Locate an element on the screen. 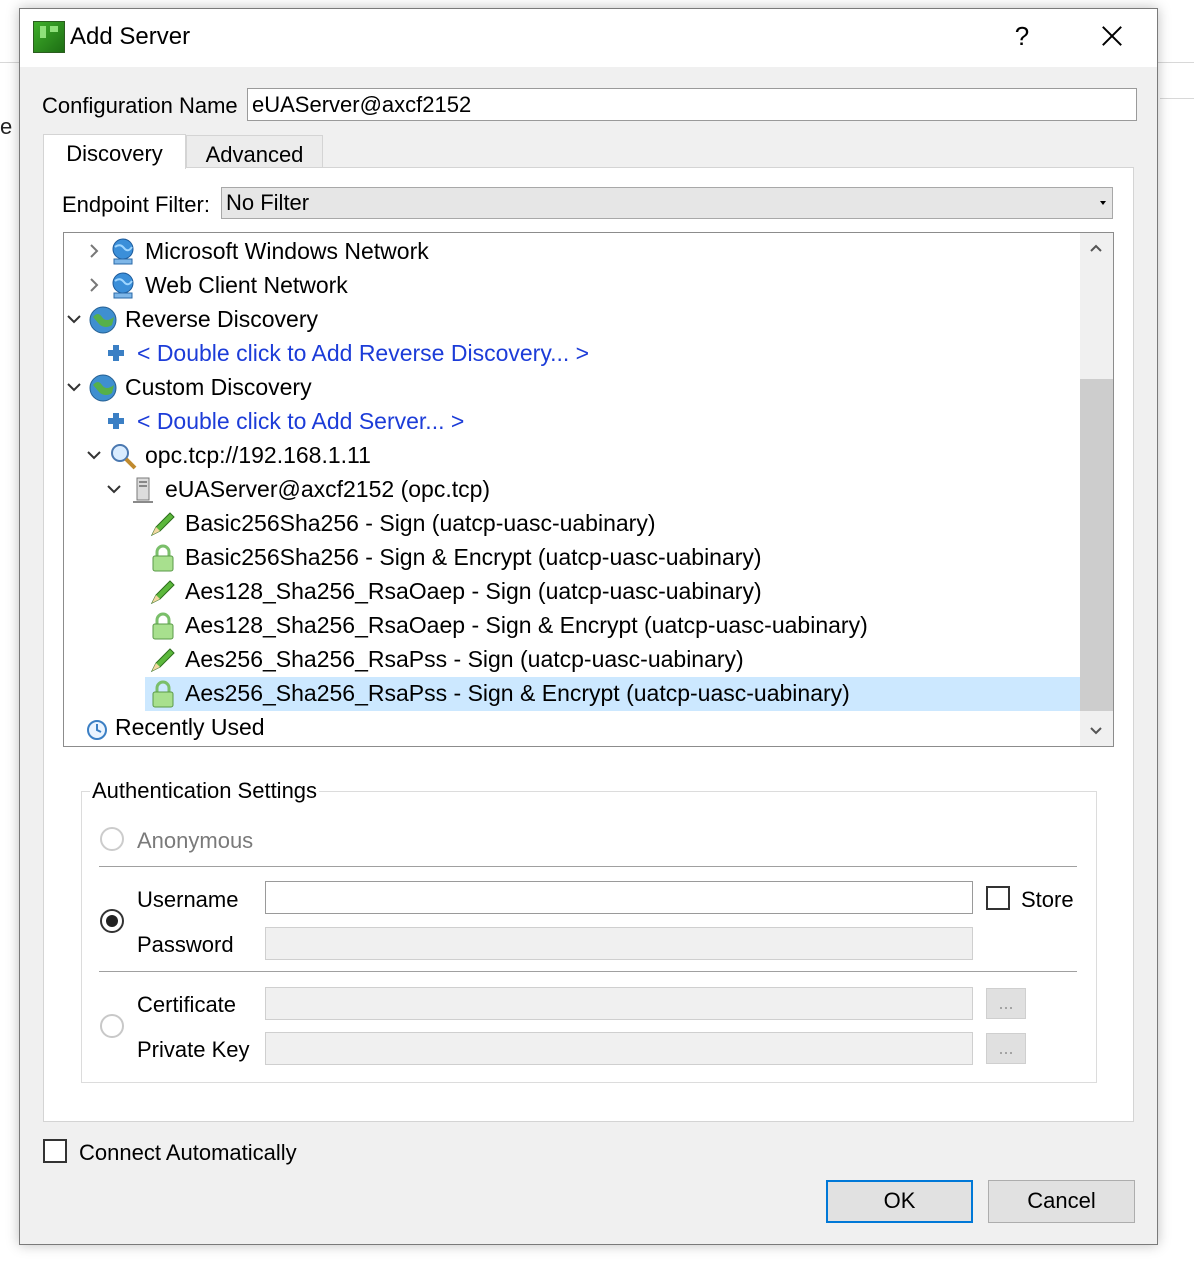 The height and width of the screenshot is (1268, 1194). tab-advanced: Advanced is located at coordinates (254, 151).